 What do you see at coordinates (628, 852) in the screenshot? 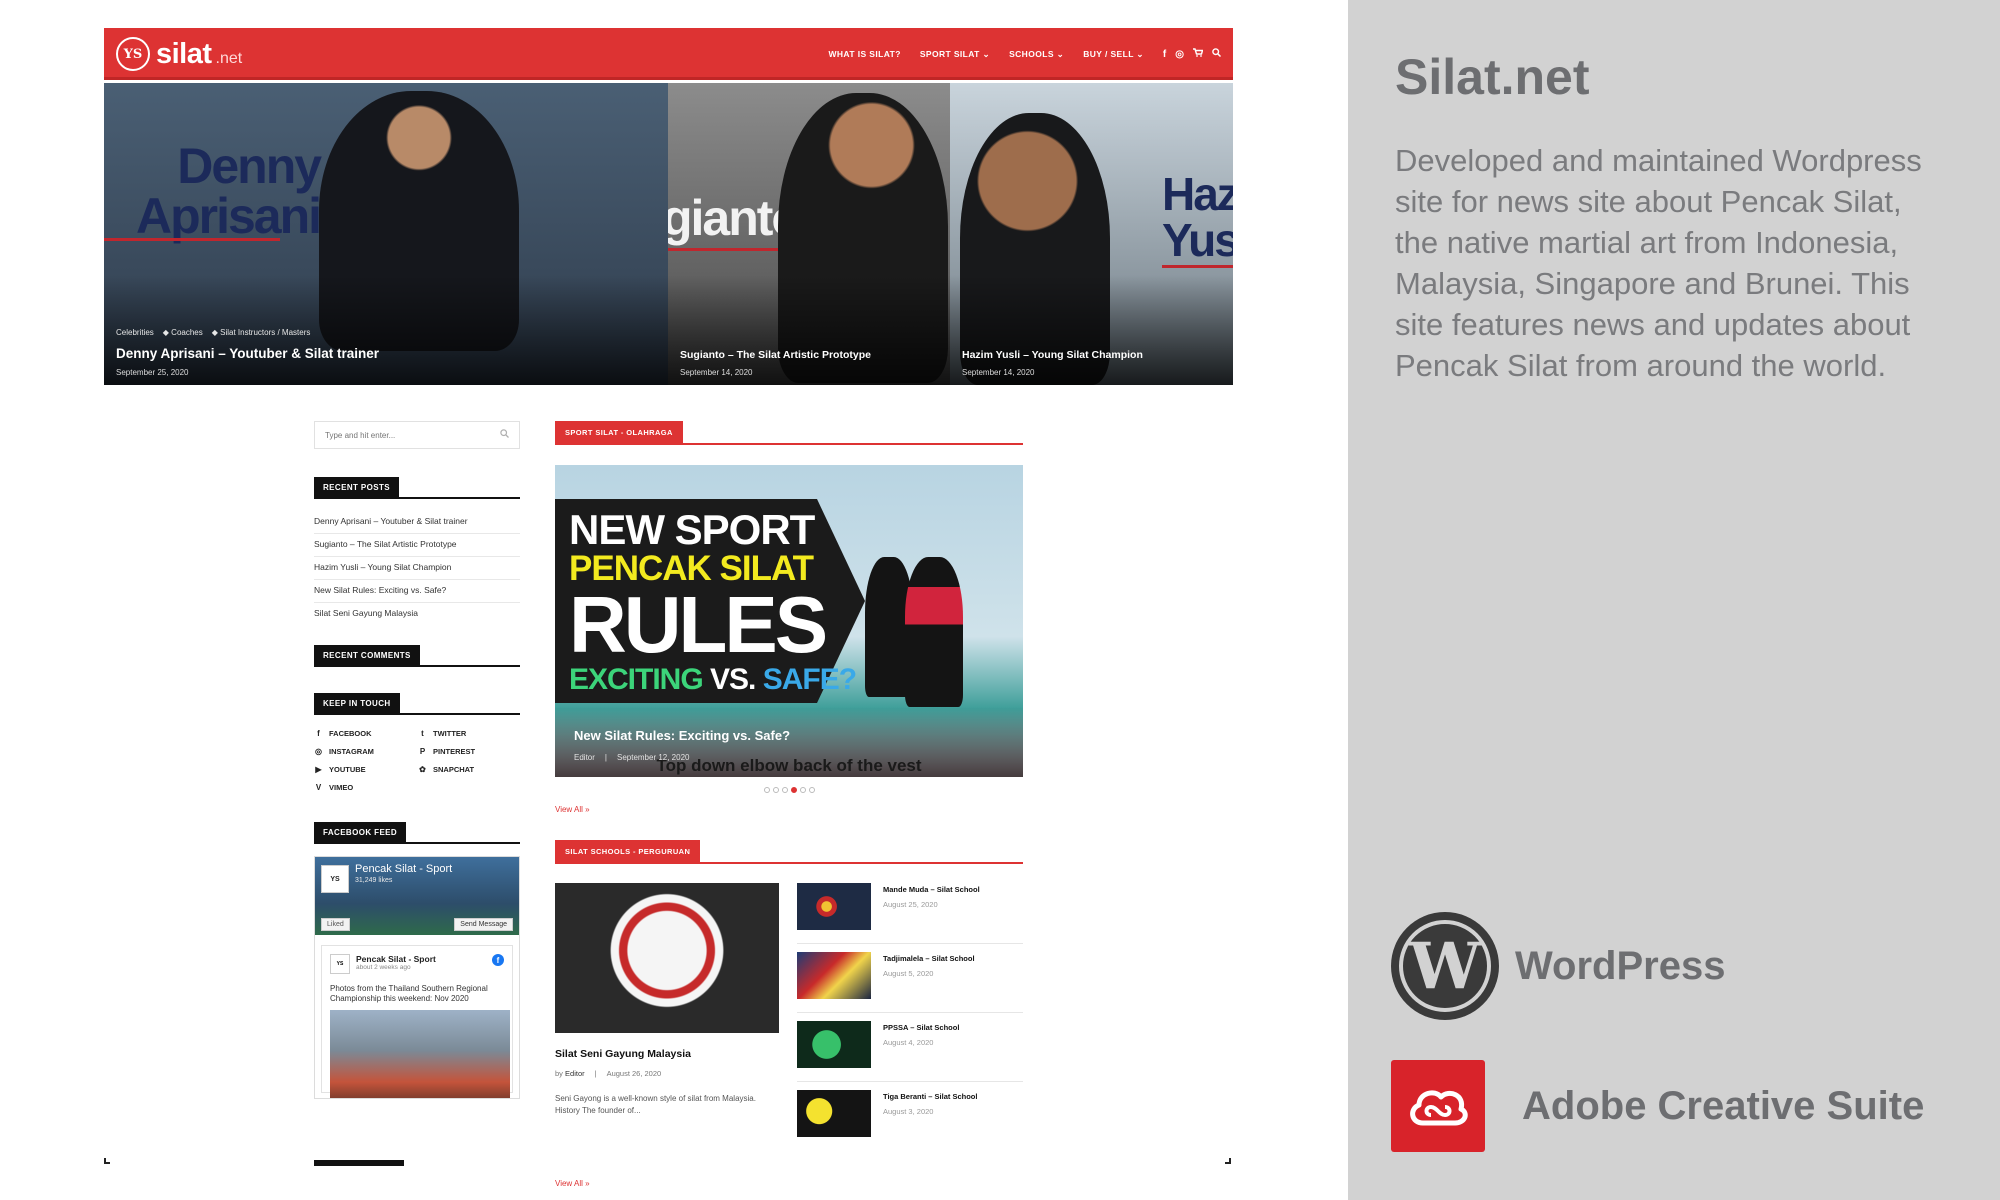
I see `silat-schools-heading: SILAT SCHOOLS - PERGURUAN` at bounding box center [628, 852].